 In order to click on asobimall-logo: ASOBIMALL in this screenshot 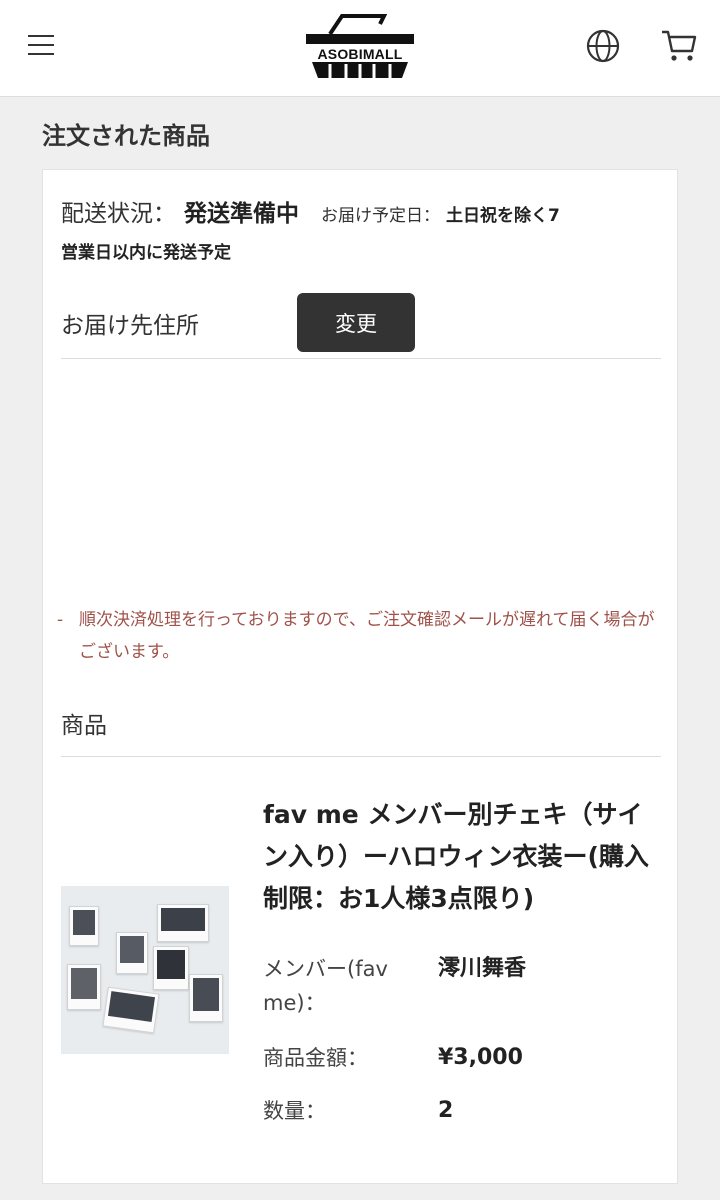, I will do `click(360, 48)`.